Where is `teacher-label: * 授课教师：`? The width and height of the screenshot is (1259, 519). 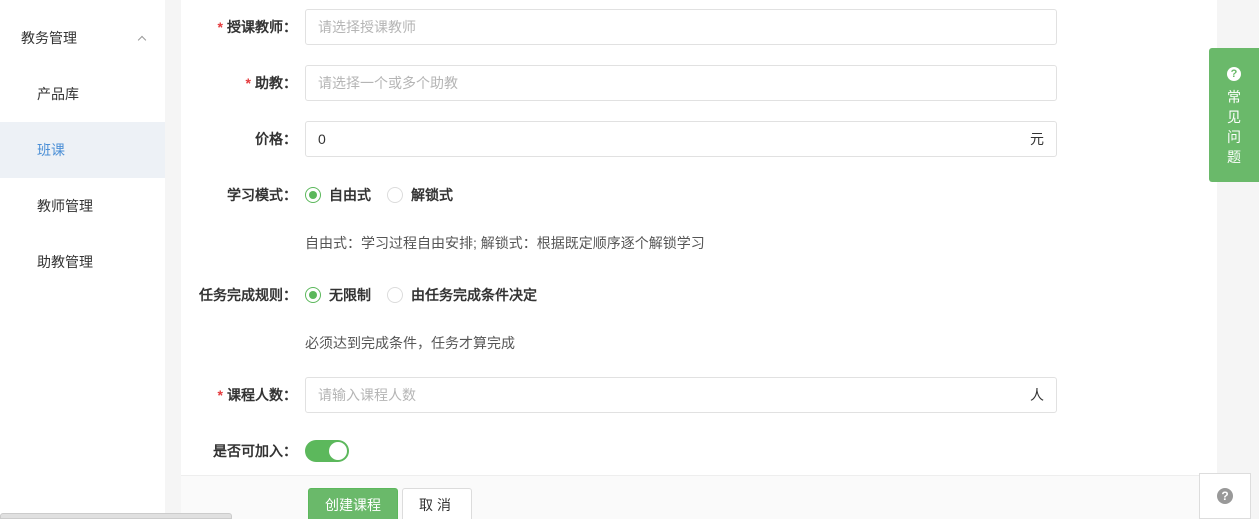 teacher-label: * 授课教师： is located at coordinates (257, 27).